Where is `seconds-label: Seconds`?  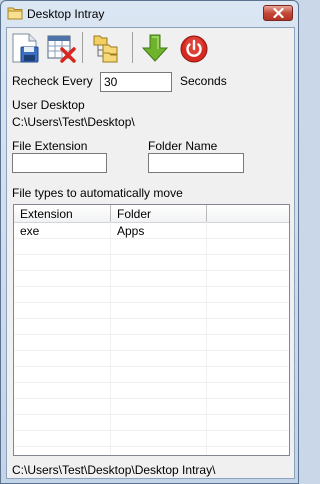
seconds-label: Seconds is located at coordinates (203, 81).